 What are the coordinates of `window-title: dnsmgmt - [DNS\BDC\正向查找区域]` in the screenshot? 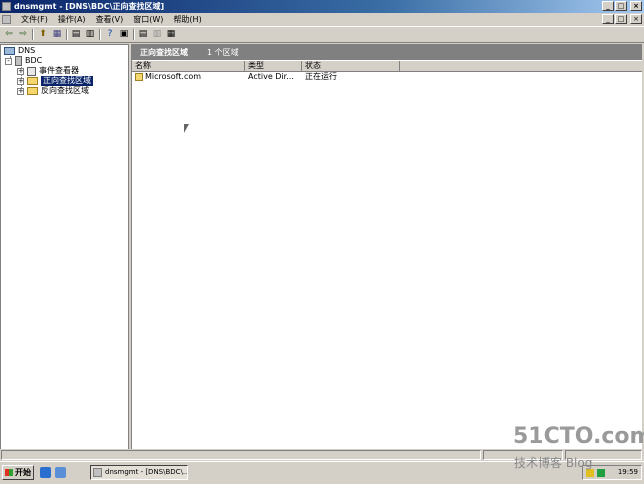 It's located at (89, 6).